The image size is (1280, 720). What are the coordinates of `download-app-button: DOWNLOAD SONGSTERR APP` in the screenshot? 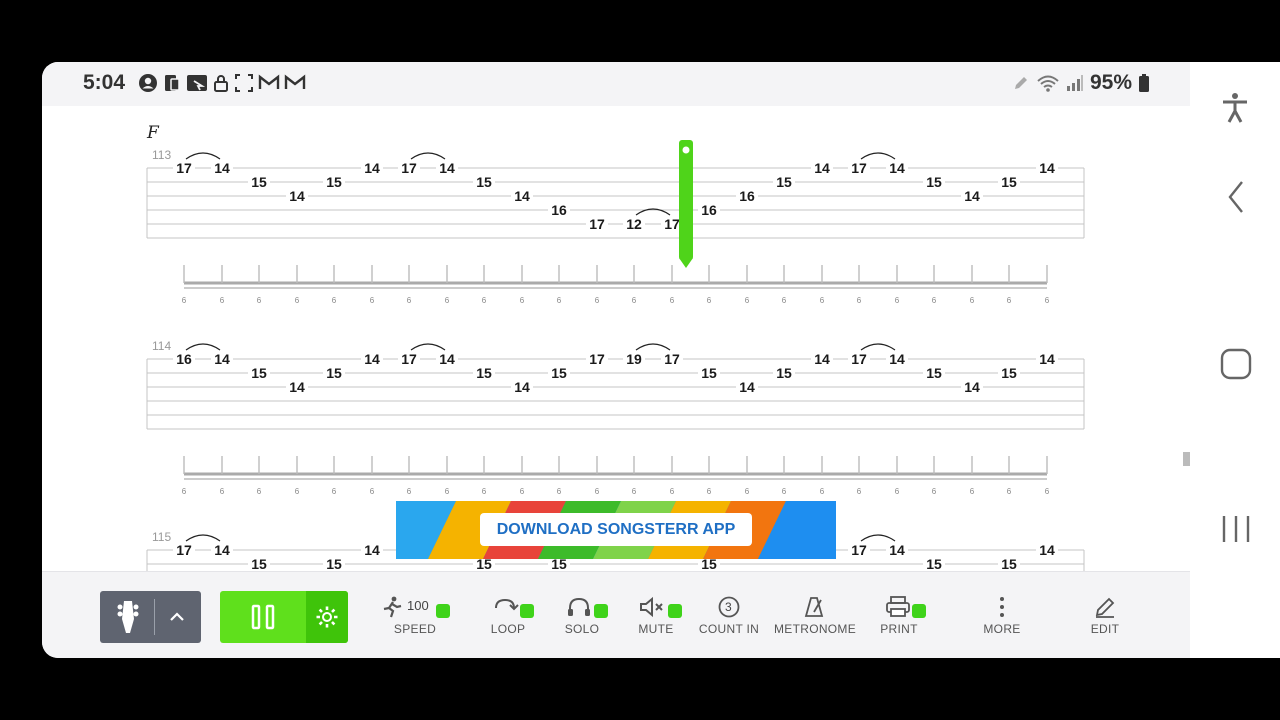 It's located at (616, 529).